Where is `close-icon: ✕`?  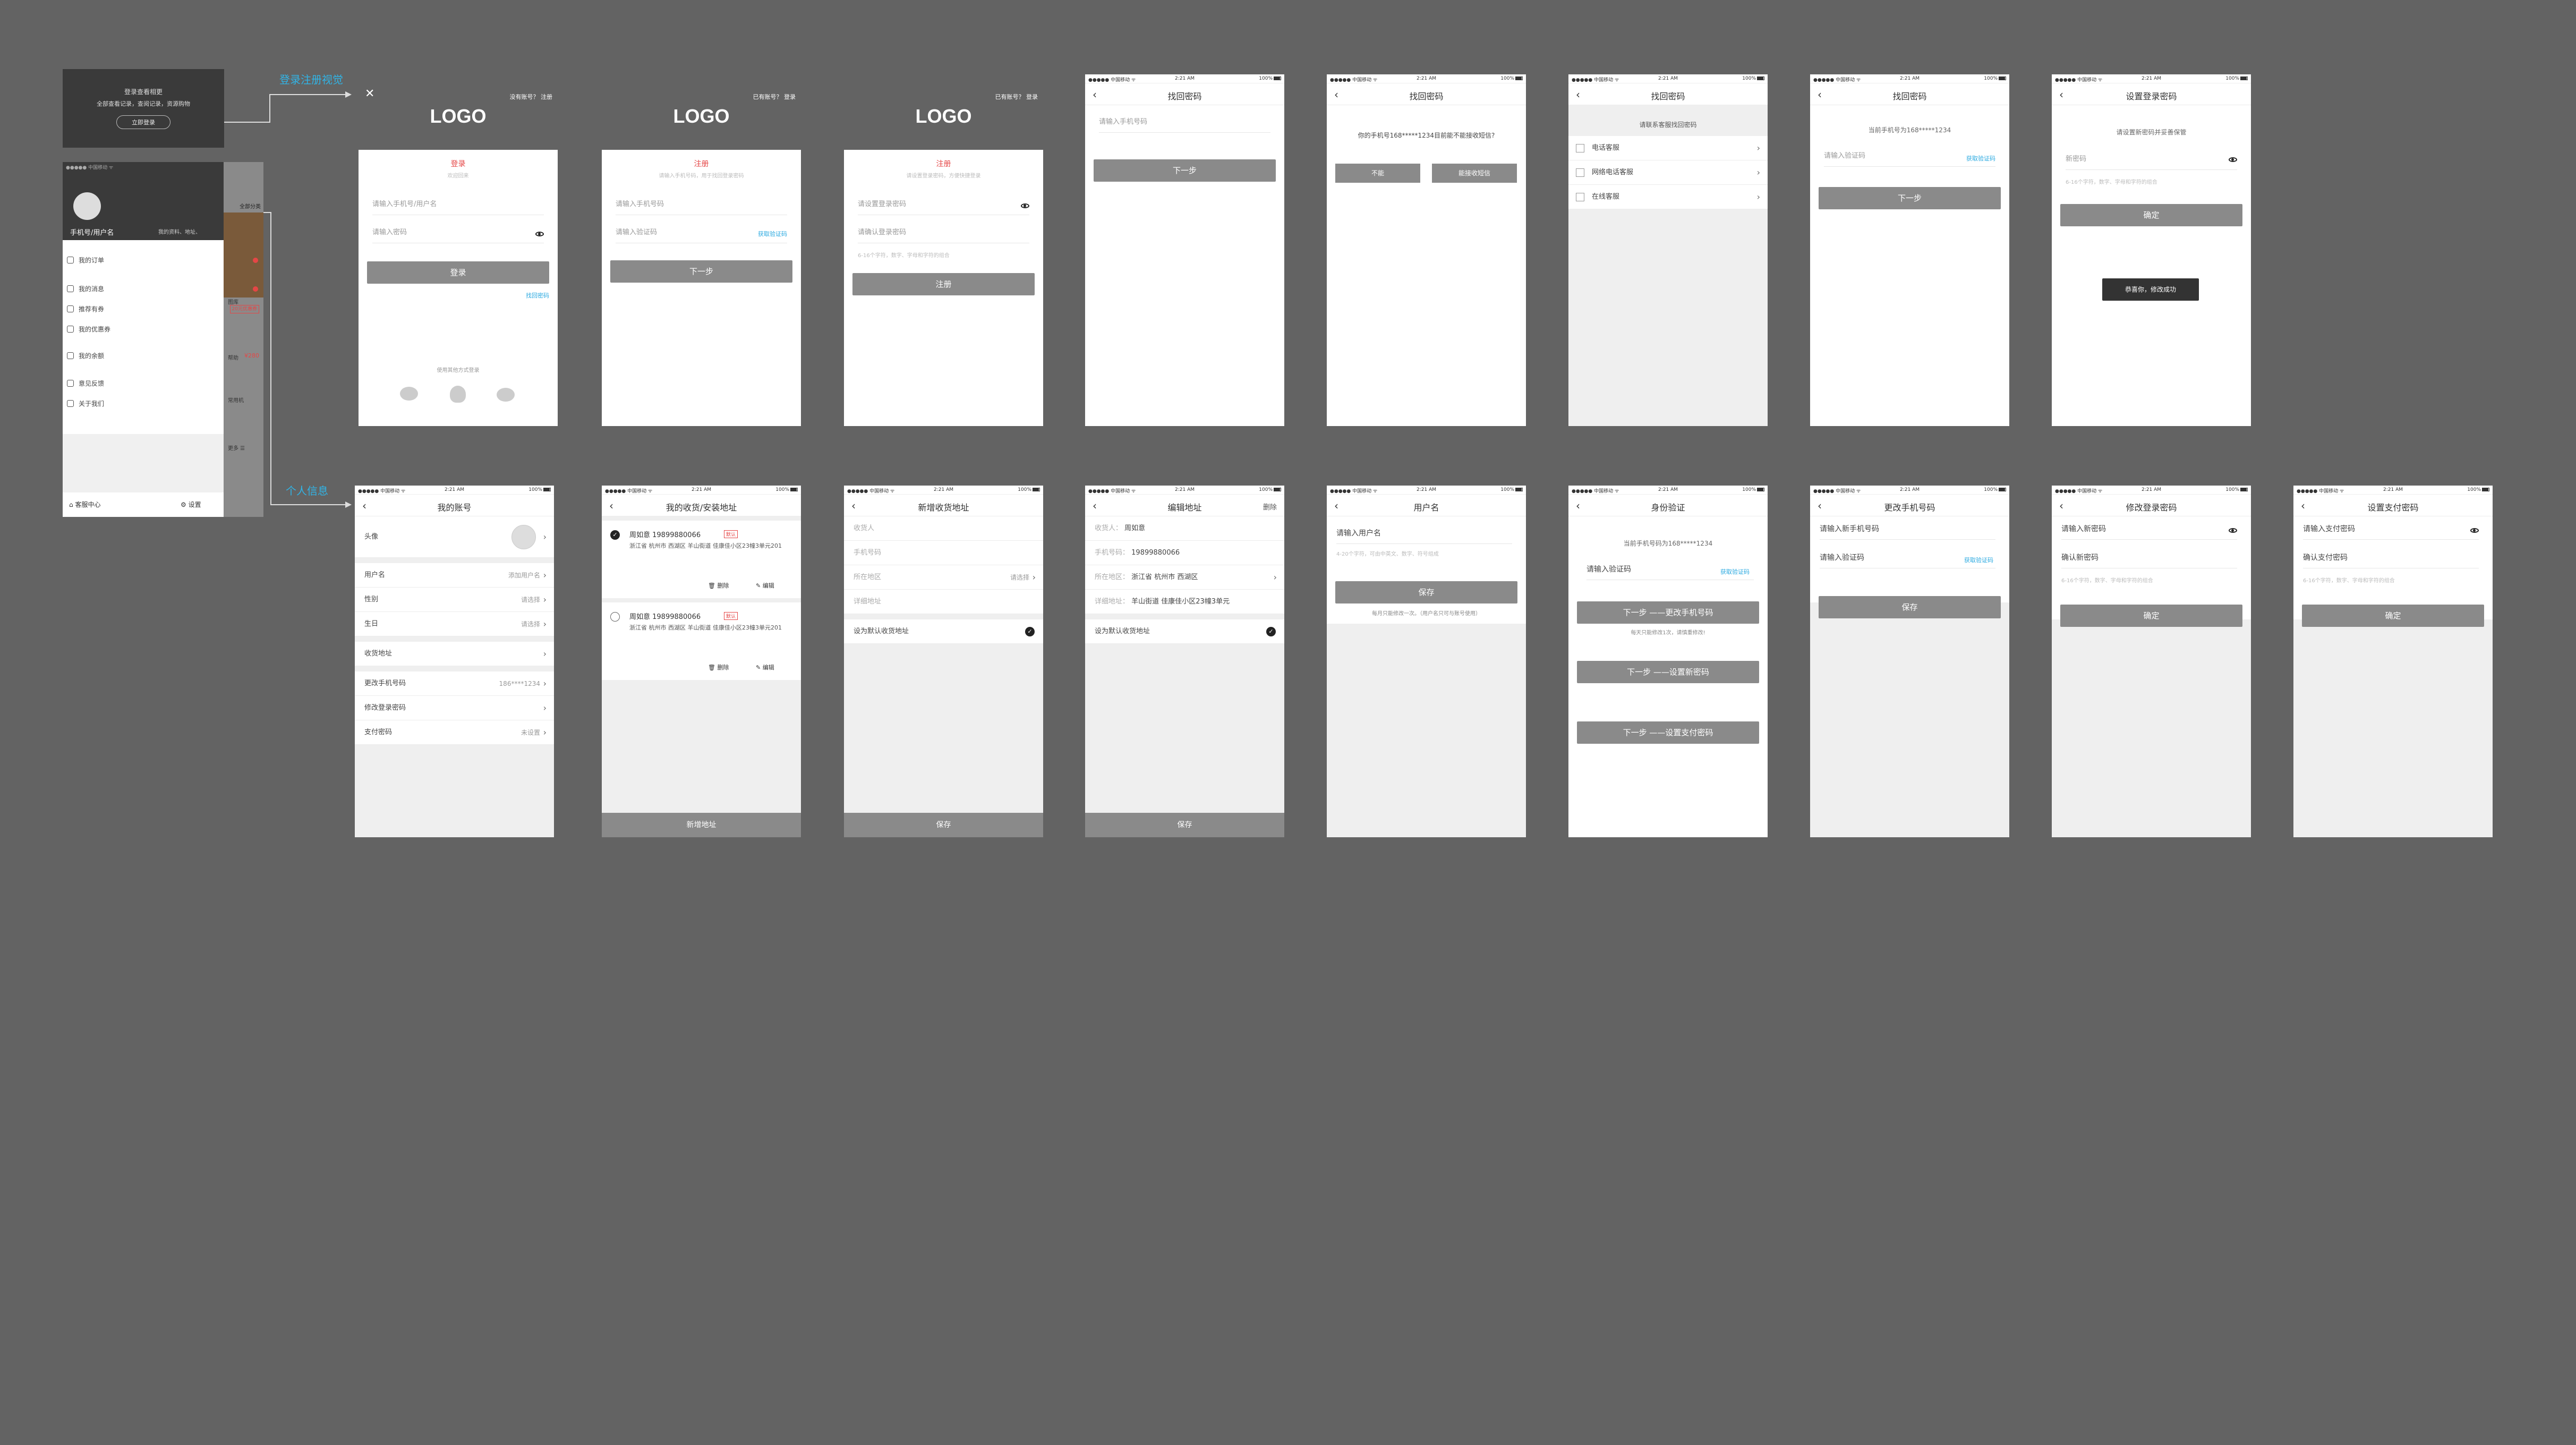 close-icon: ✕ is located at coordinates (370, 93).